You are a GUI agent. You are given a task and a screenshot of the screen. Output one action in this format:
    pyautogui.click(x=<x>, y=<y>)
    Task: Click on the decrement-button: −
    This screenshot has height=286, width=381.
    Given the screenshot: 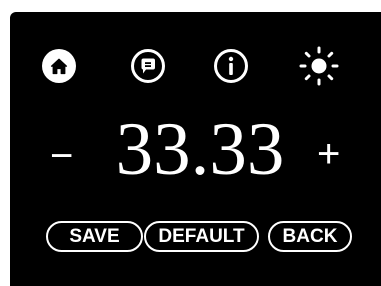 What is the action you would take?
    pyautogui.click(x=61, y=156)
    